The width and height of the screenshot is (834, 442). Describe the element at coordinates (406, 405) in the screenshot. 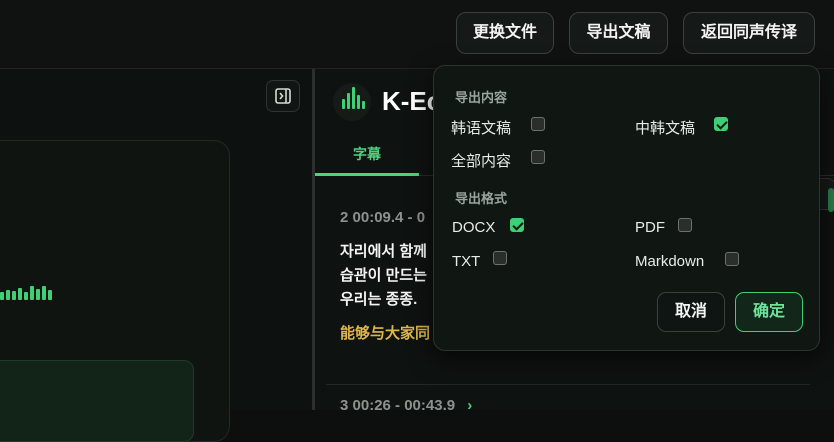

I see `segment-meta: 3 00:26 - 00:43.9 ›` at that location.